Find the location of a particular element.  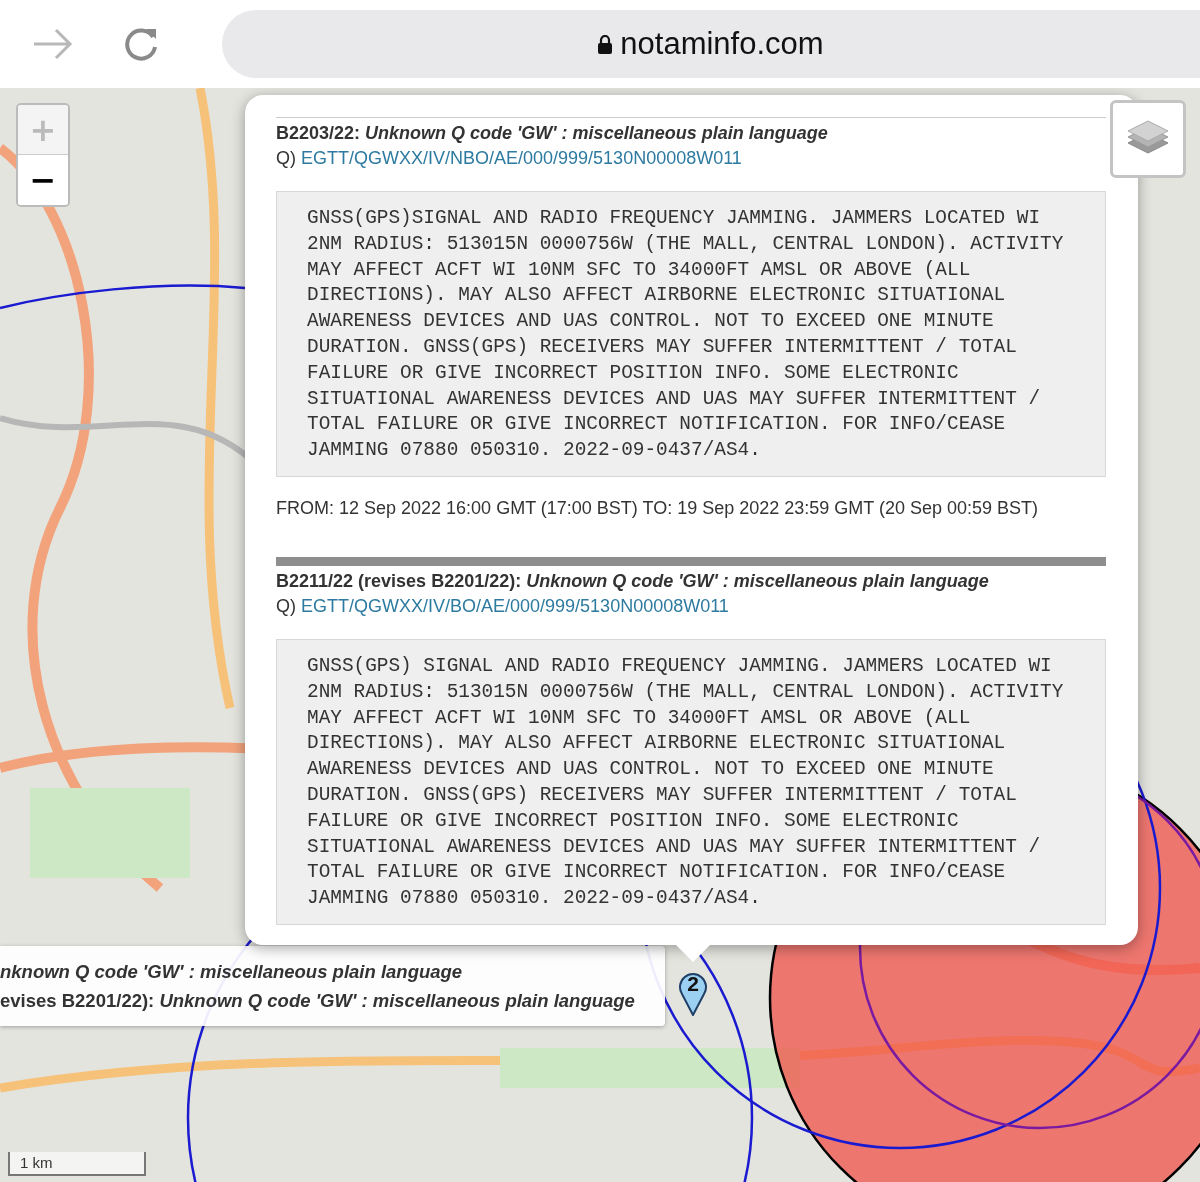

q-code-link: EGTT/QGWXX/IV/NBO/AE/000/999/5130N00008W011 is located at coordinates (521, 158).